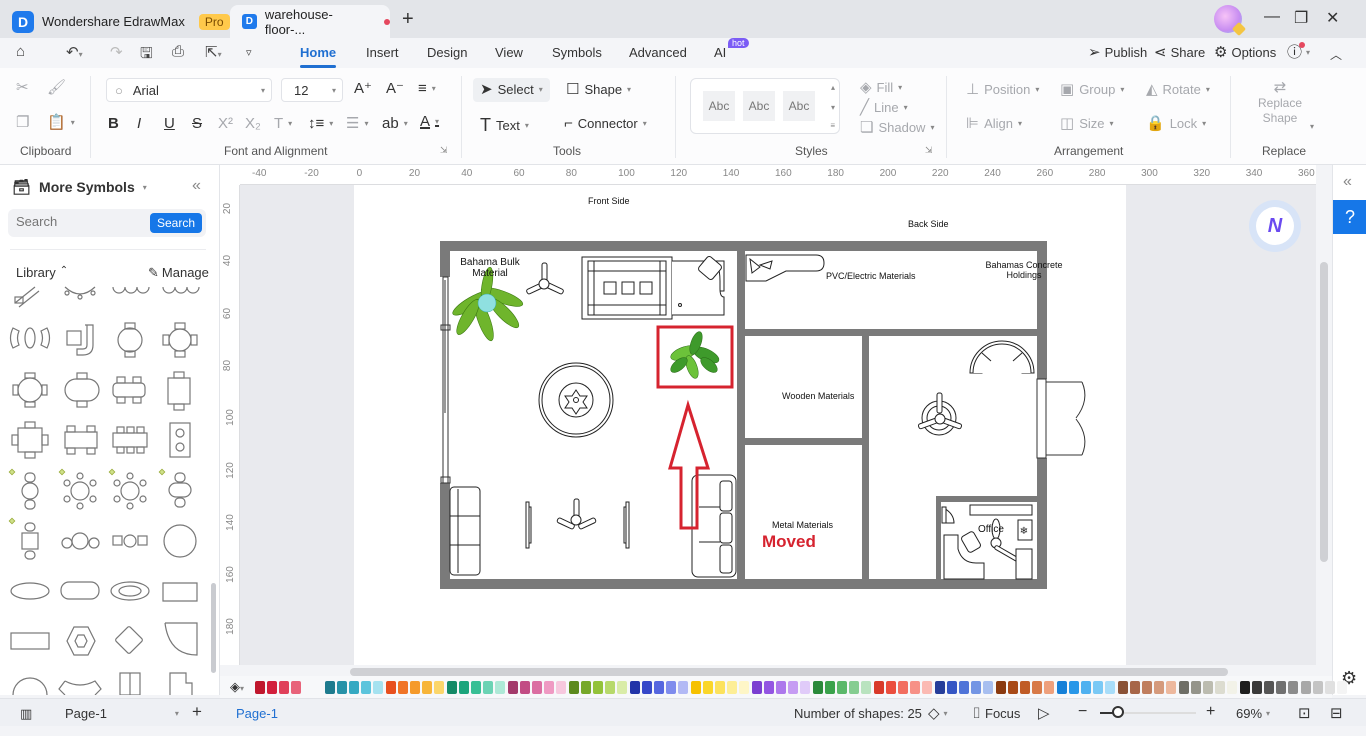  I want to click on size-button: ◫ Size ▾, so click(1087, 123).